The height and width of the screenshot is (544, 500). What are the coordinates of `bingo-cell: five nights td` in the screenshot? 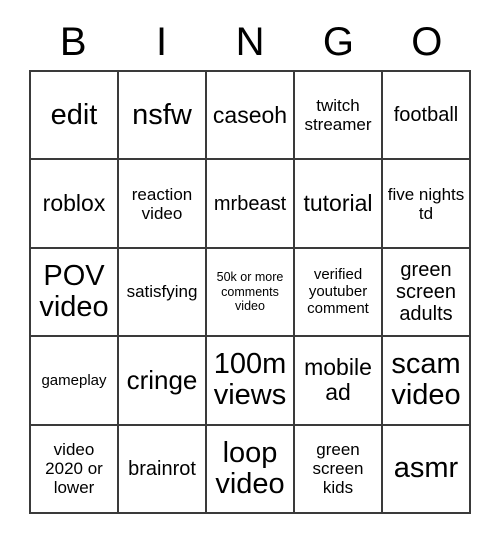 It's located at (427, 204).